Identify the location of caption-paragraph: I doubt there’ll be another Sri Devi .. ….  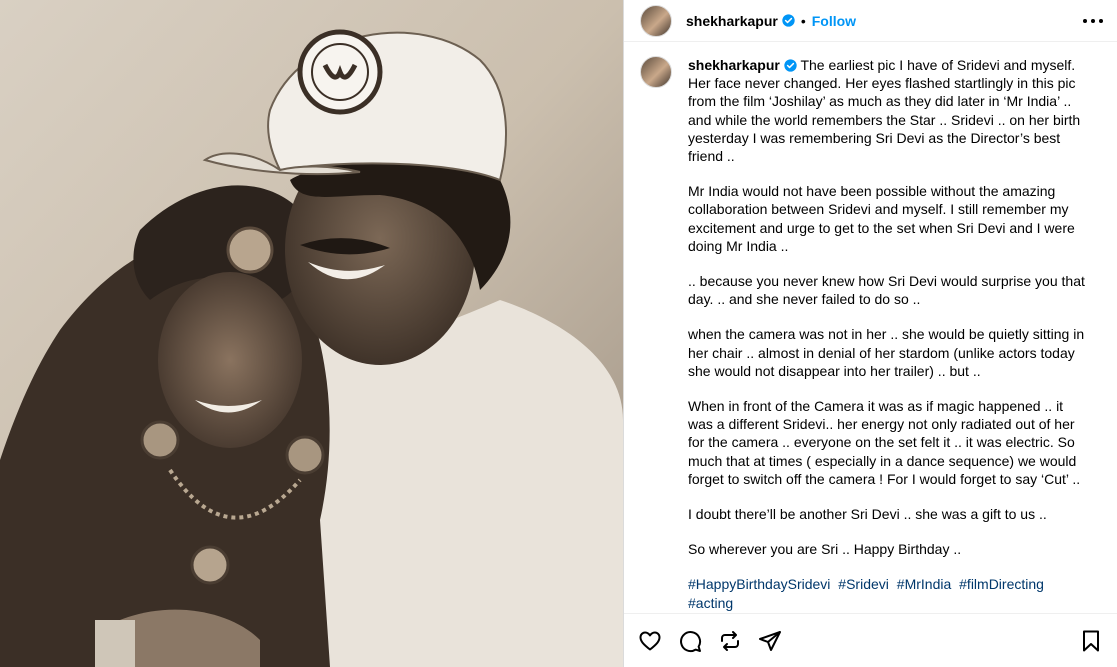
(867, 514).